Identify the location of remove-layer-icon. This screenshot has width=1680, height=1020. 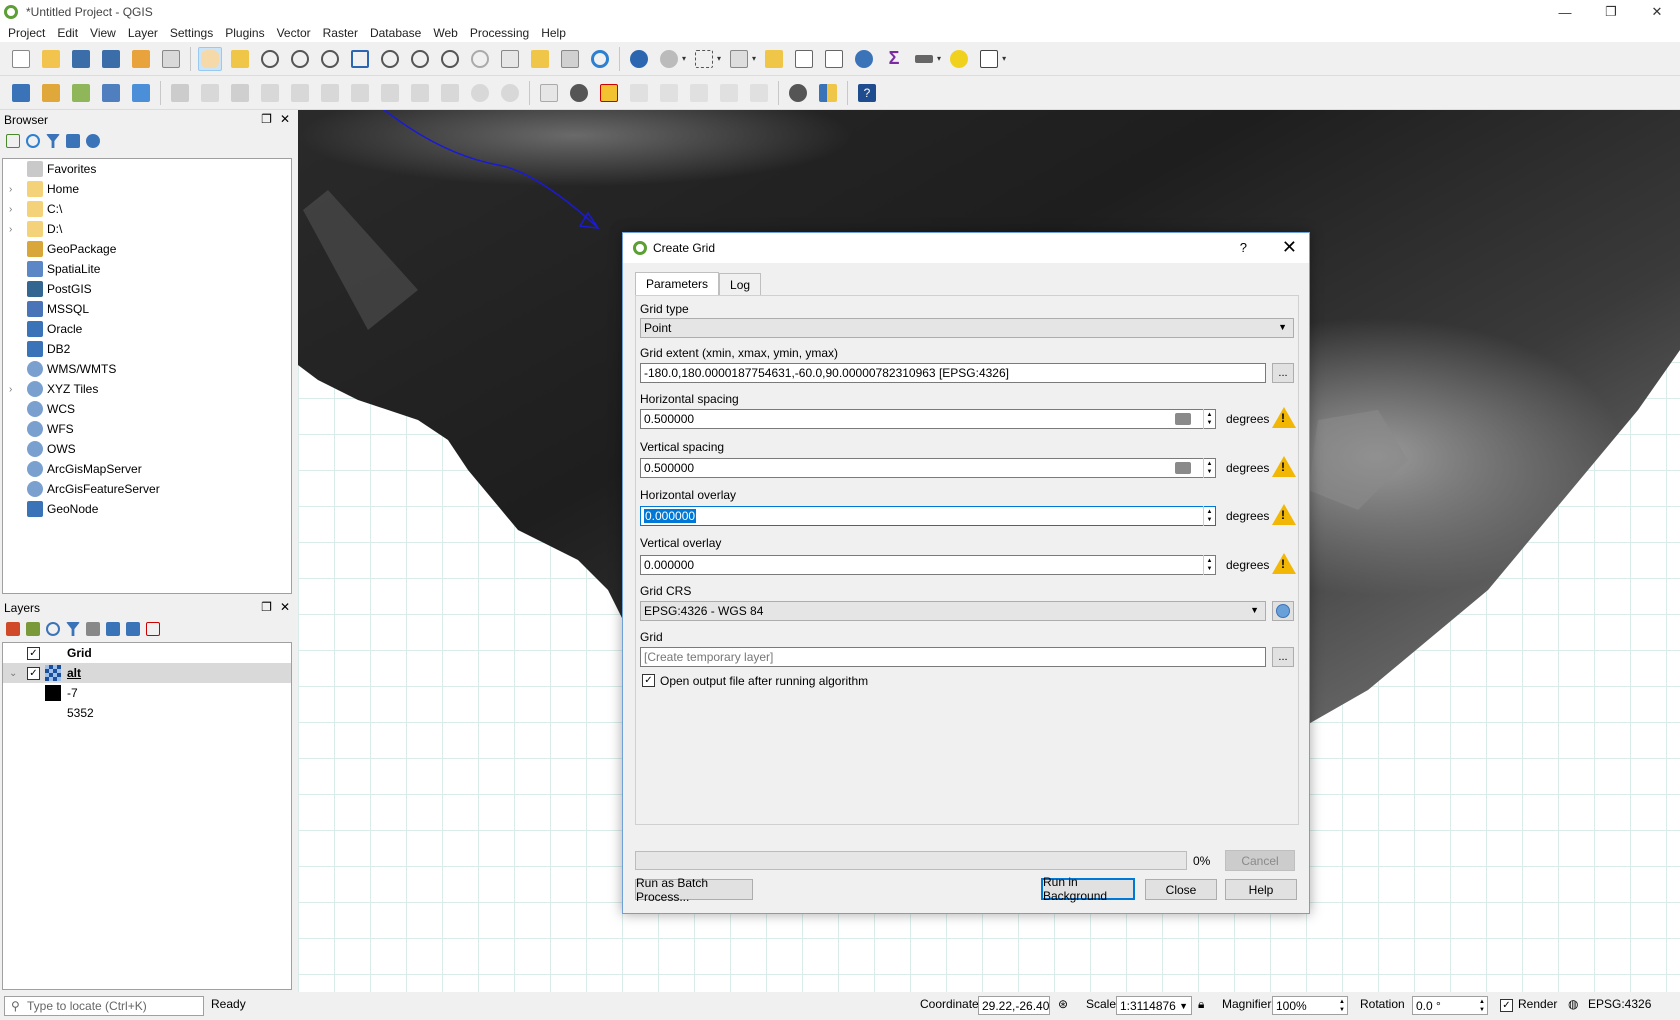
(153, 629).